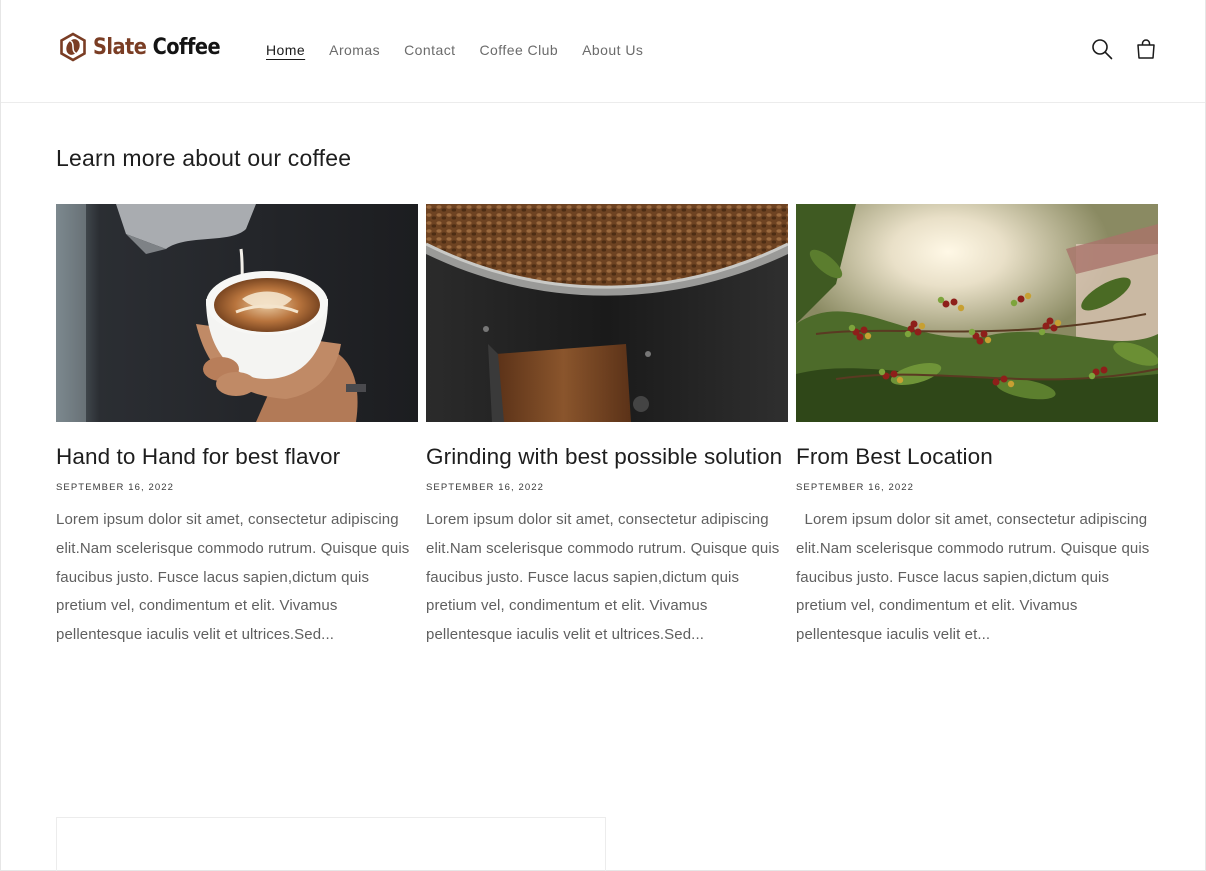  What do you see at coordinates (198, 456) in the screenshot?
I see `article-title-link: Hand to Hand for best flavor` at bounding box center [198, 456].